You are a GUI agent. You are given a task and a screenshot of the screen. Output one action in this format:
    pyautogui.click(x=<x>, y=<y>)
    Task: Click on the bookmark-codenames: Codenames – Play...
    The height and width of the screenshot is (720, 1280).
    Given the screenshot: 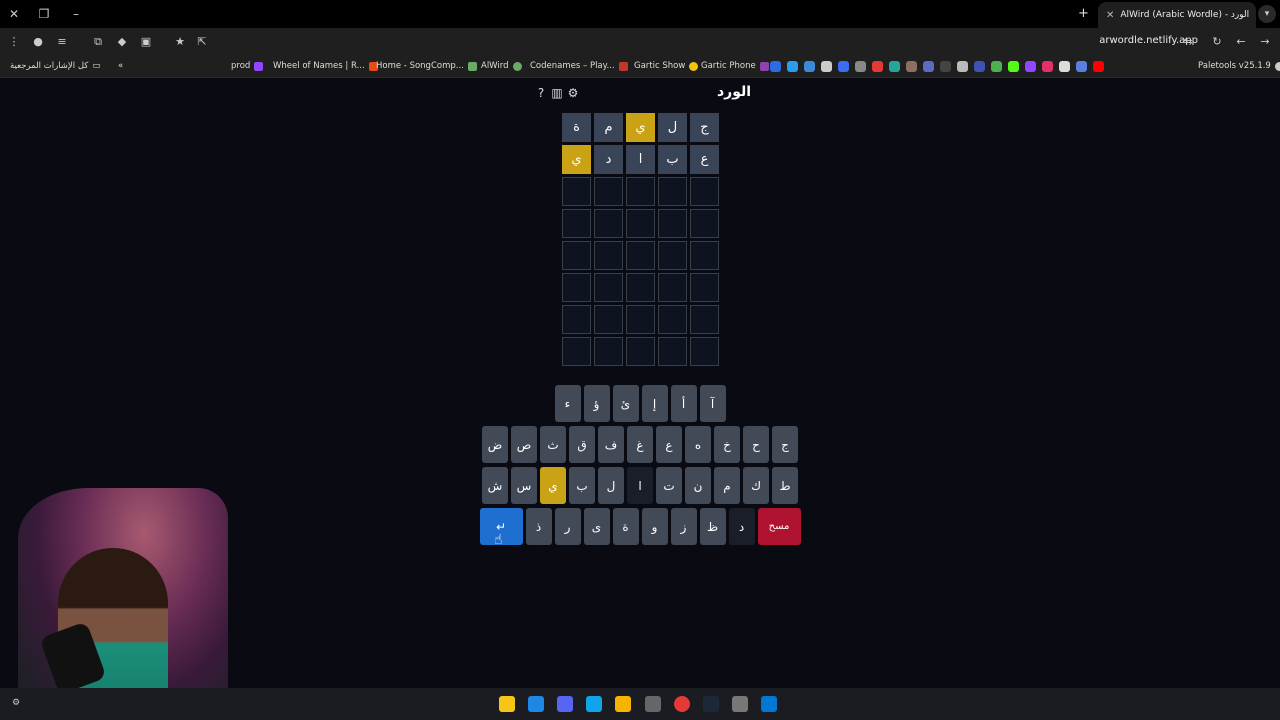 What is the action you would take?
    pyautogui.click(x=579, y=66)
    